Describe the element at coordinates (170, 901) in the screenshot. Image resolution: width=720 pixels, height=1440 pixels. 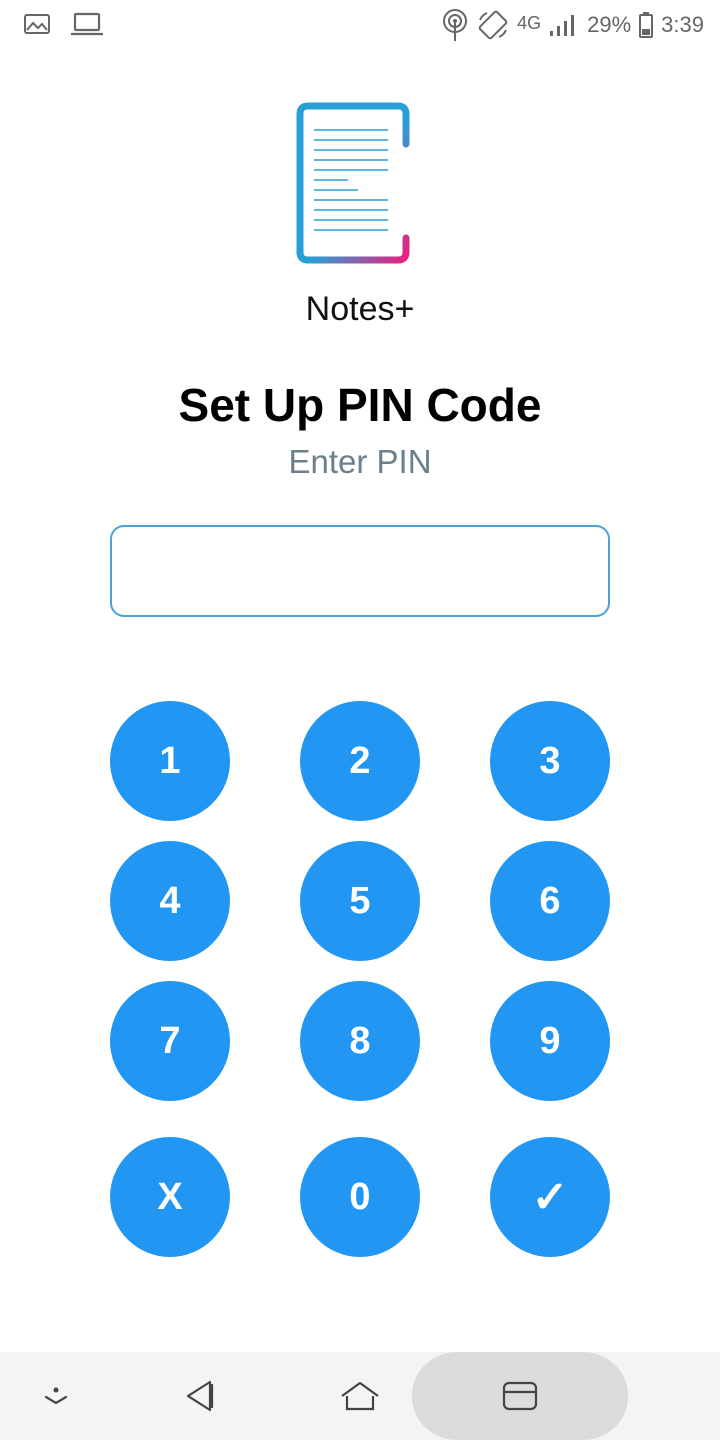
I see `key-4: 4` at that location.